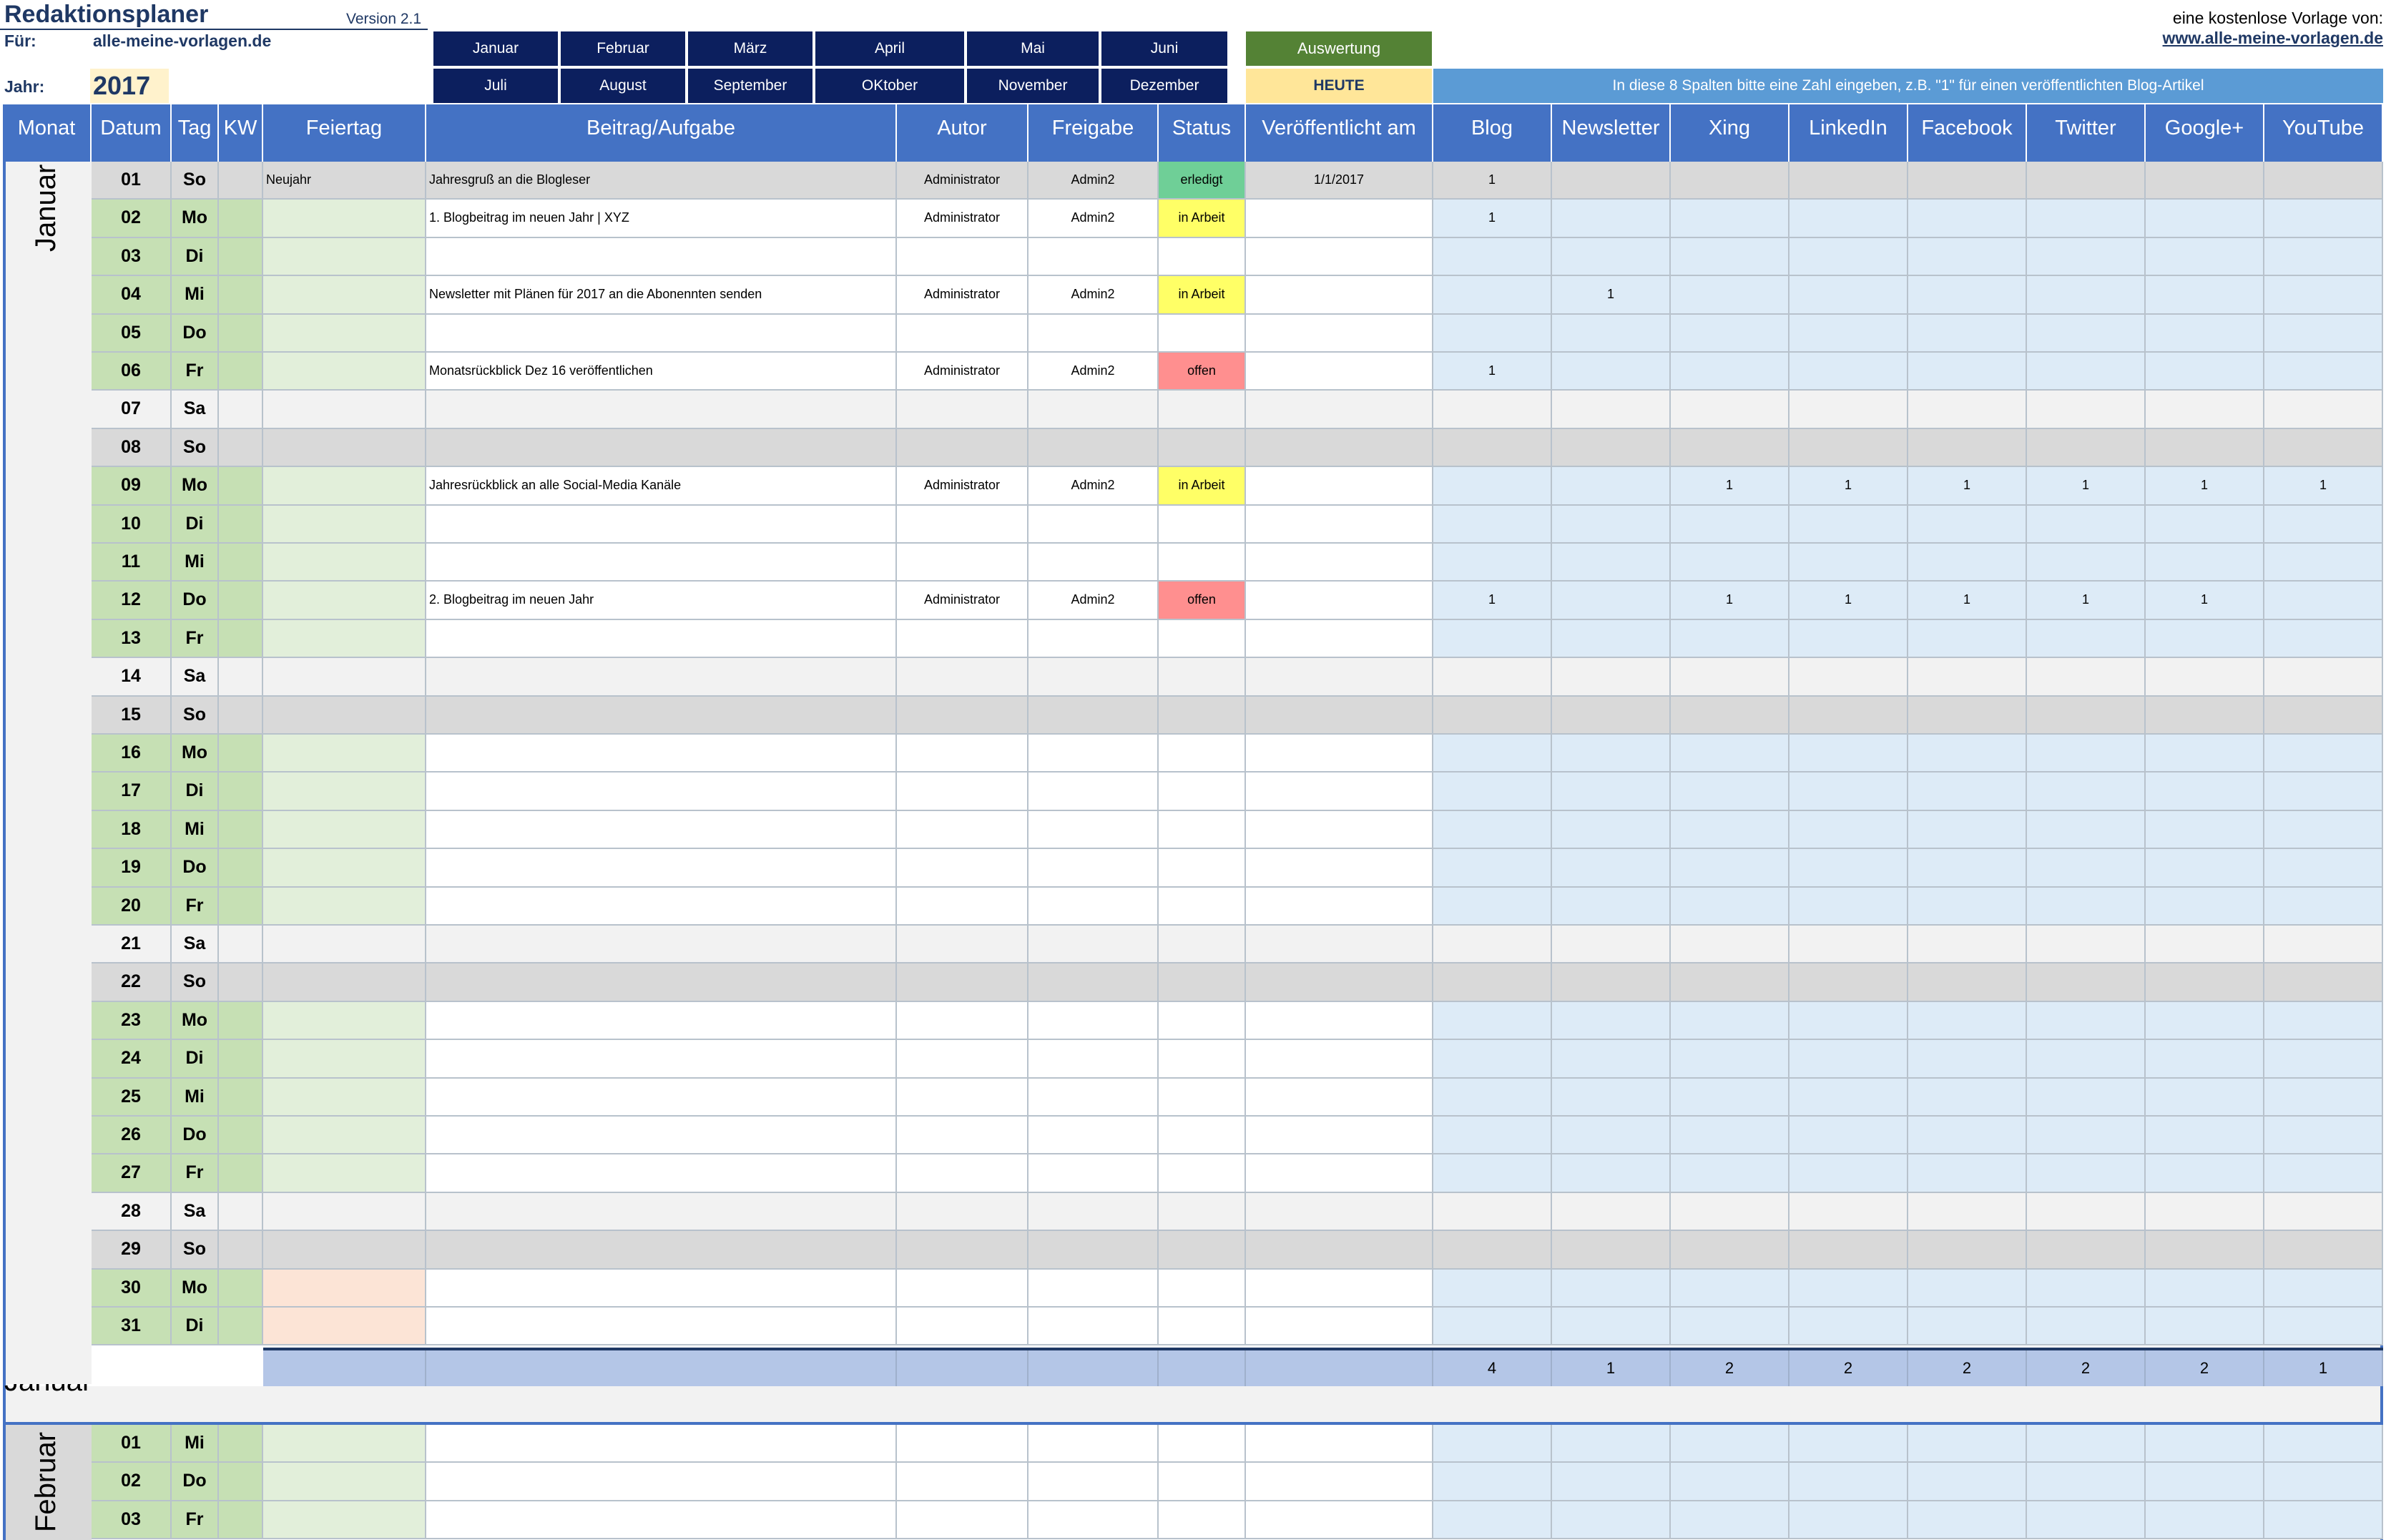  I want to click on month-nav-button: OKtober, so click(889, 86).